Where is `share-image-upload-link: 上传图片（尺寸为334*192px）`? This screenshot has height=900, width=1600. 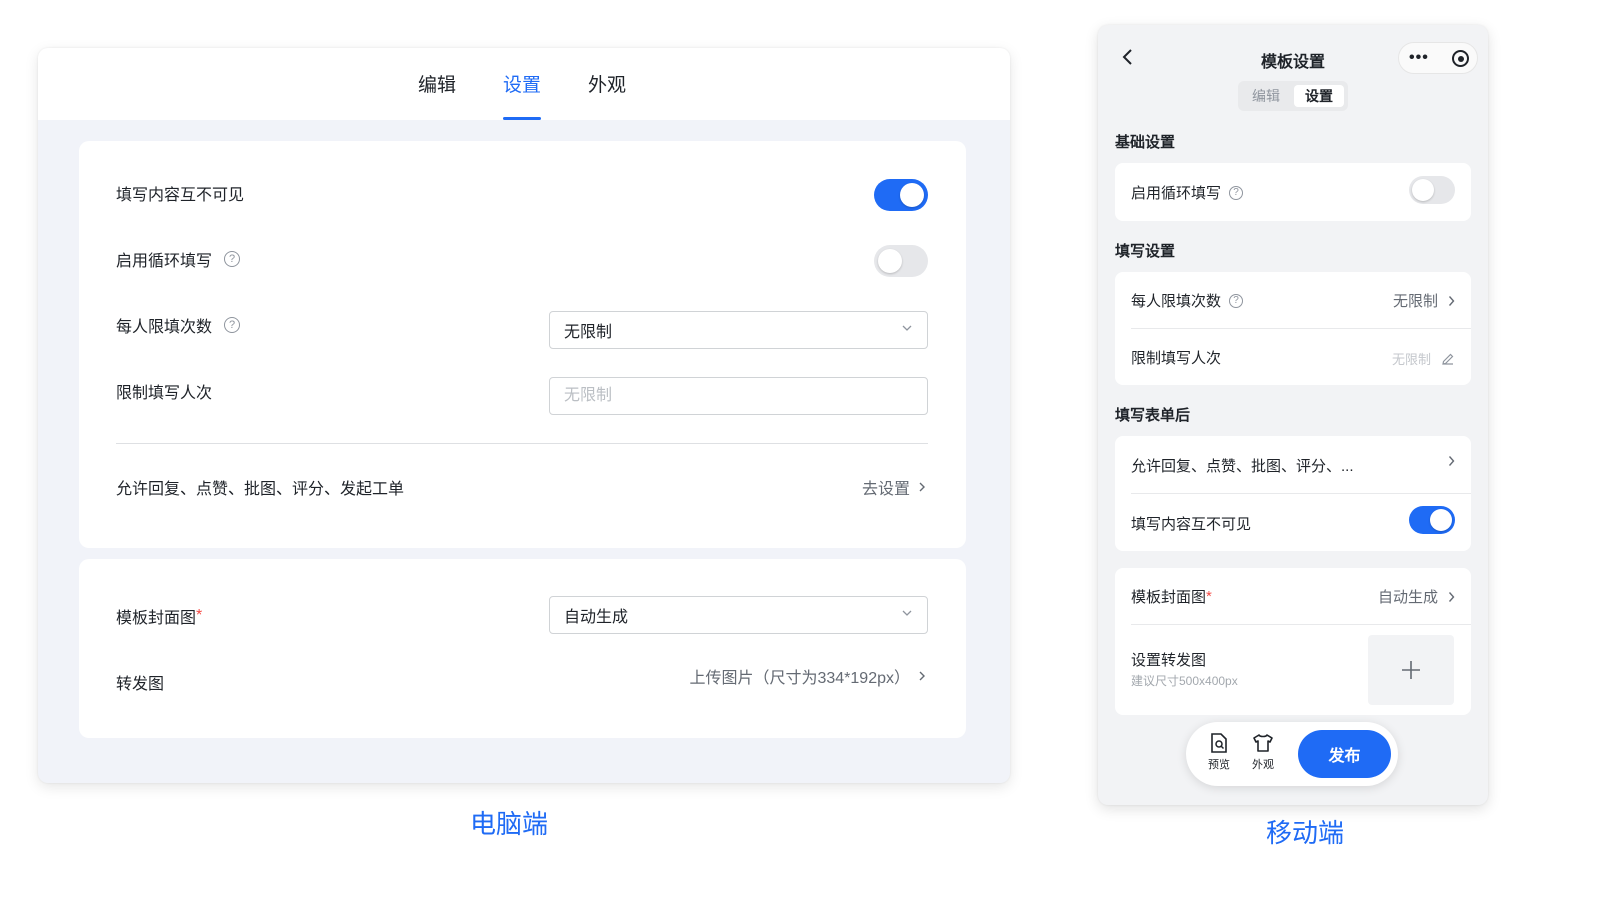 share-image-upload-link: 上传图片（尺寸为334*192px） is located at coordinates (807, 676).